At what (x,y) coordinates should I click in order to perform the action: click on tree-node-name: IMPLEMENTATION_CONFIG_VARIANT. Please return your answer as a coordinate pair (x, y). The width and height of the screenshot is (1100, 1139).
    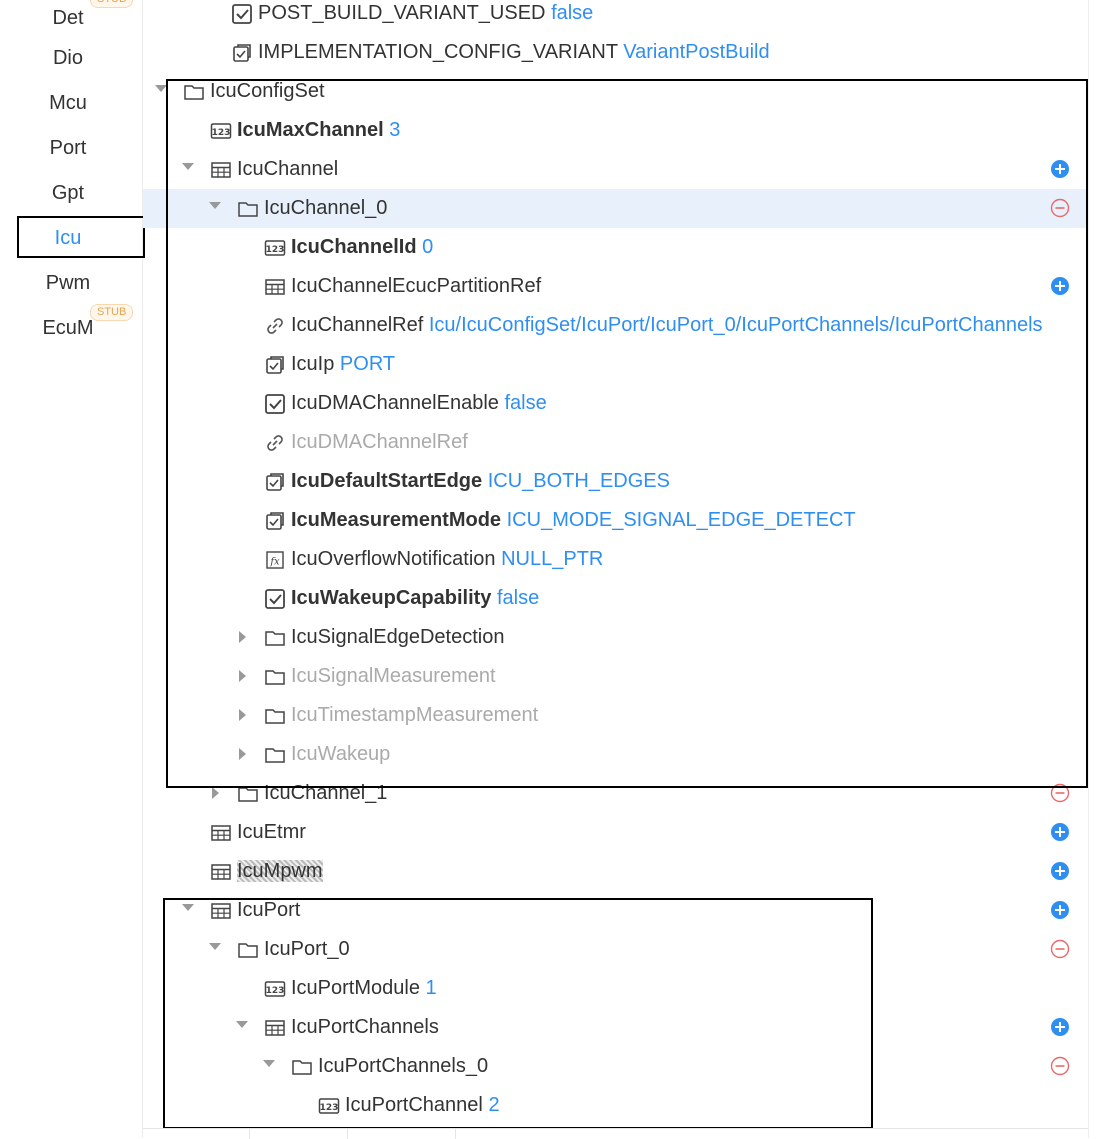
    Looking at the image, I should click on (438, 52).